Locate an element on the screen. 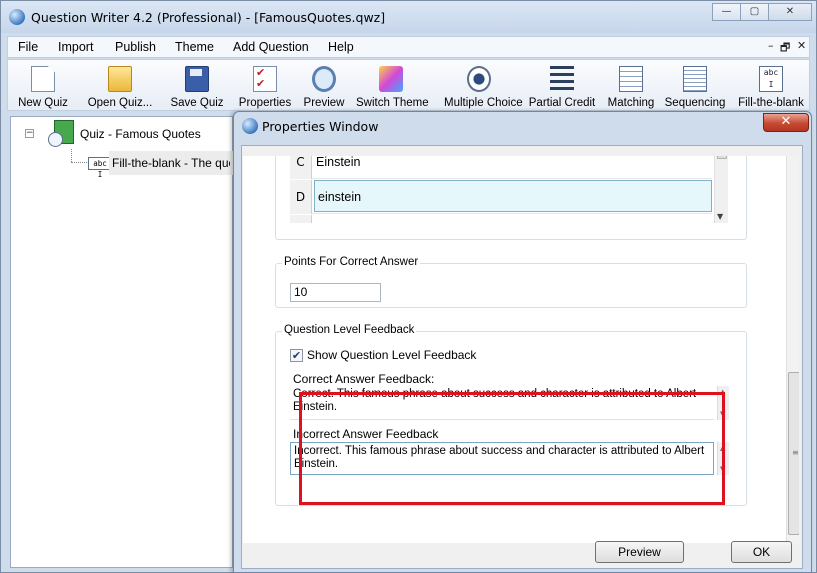  tree-item-question: Fill-the-blank - The quote ' is located at coordinates (171, 163).